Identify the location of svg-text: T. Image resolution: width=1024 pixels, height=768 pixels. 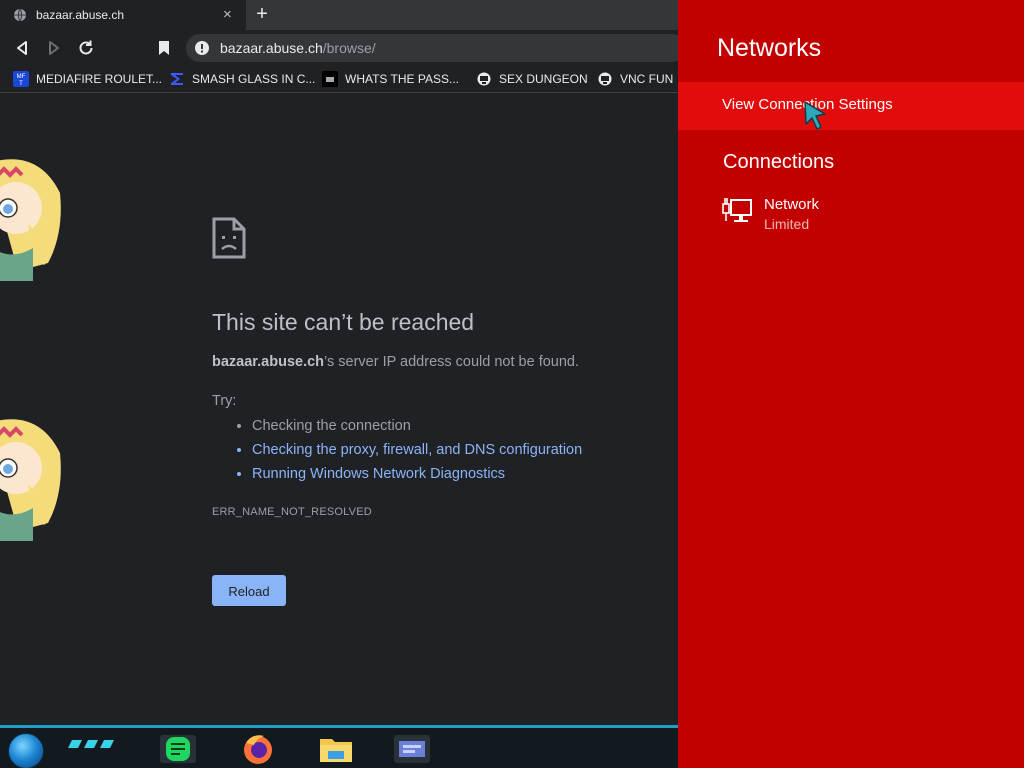
(21, 84).